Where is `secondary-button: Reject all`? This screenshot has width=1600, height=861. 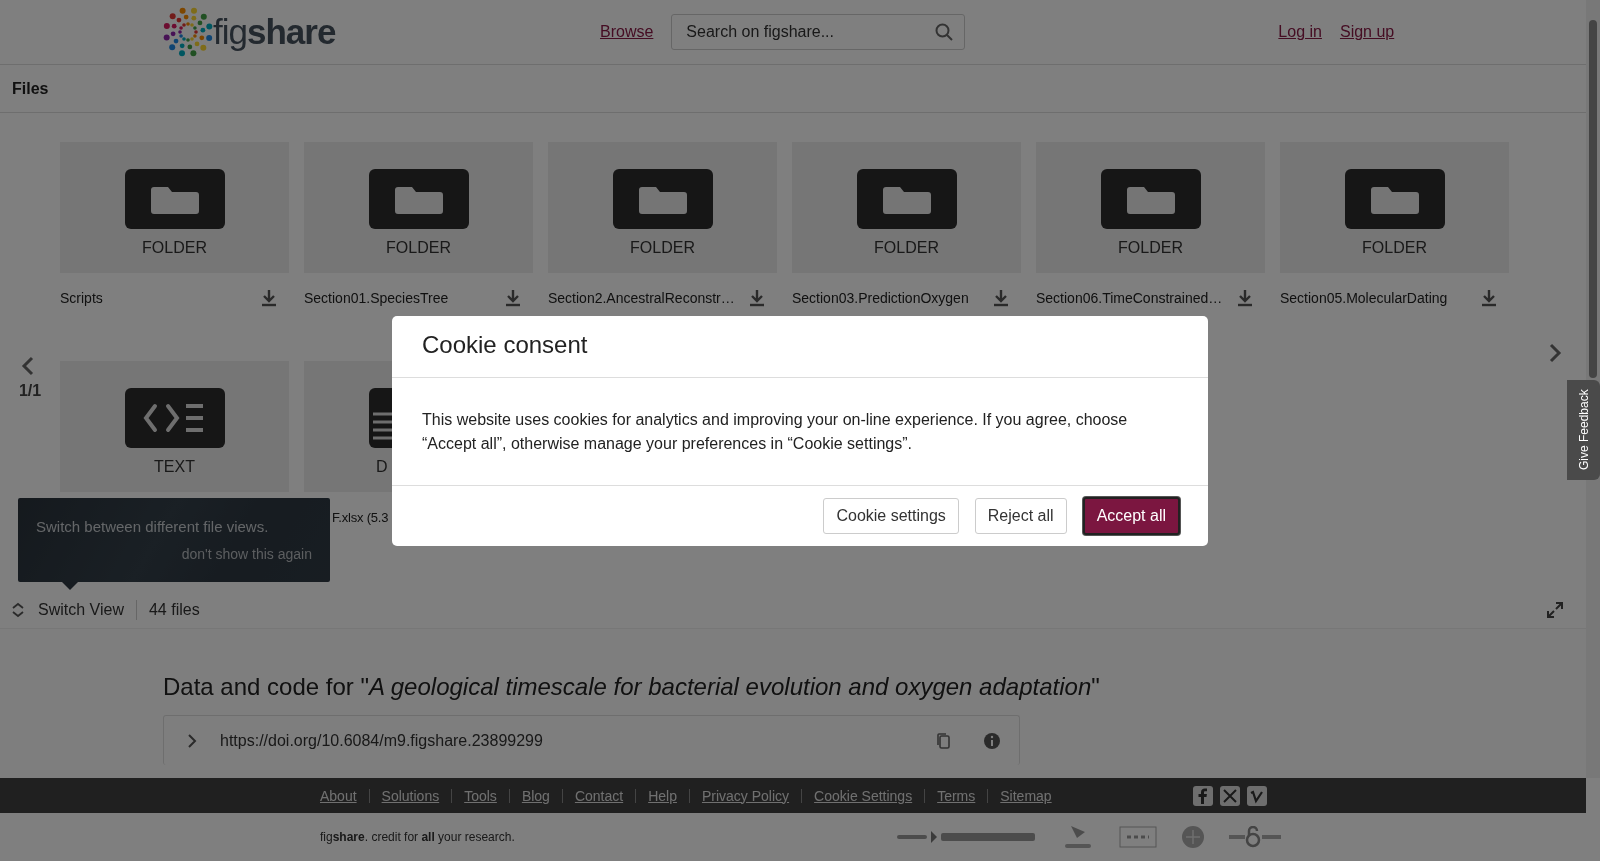 secondary-button: Reject all is located at coordinates (1020, 516).